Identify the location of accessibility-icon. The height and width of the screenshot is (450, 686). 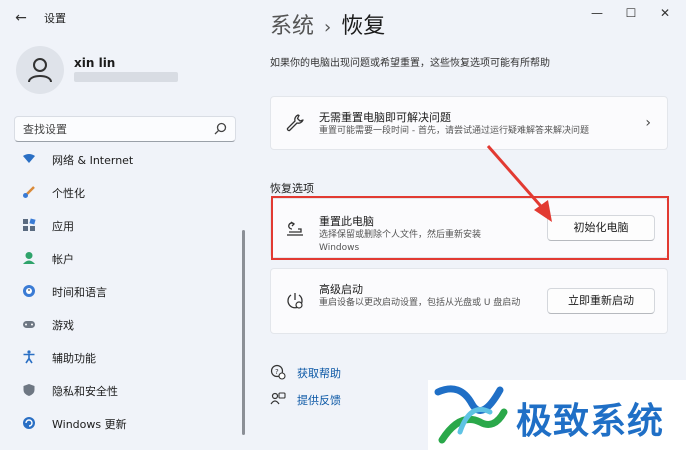
(29, 357).